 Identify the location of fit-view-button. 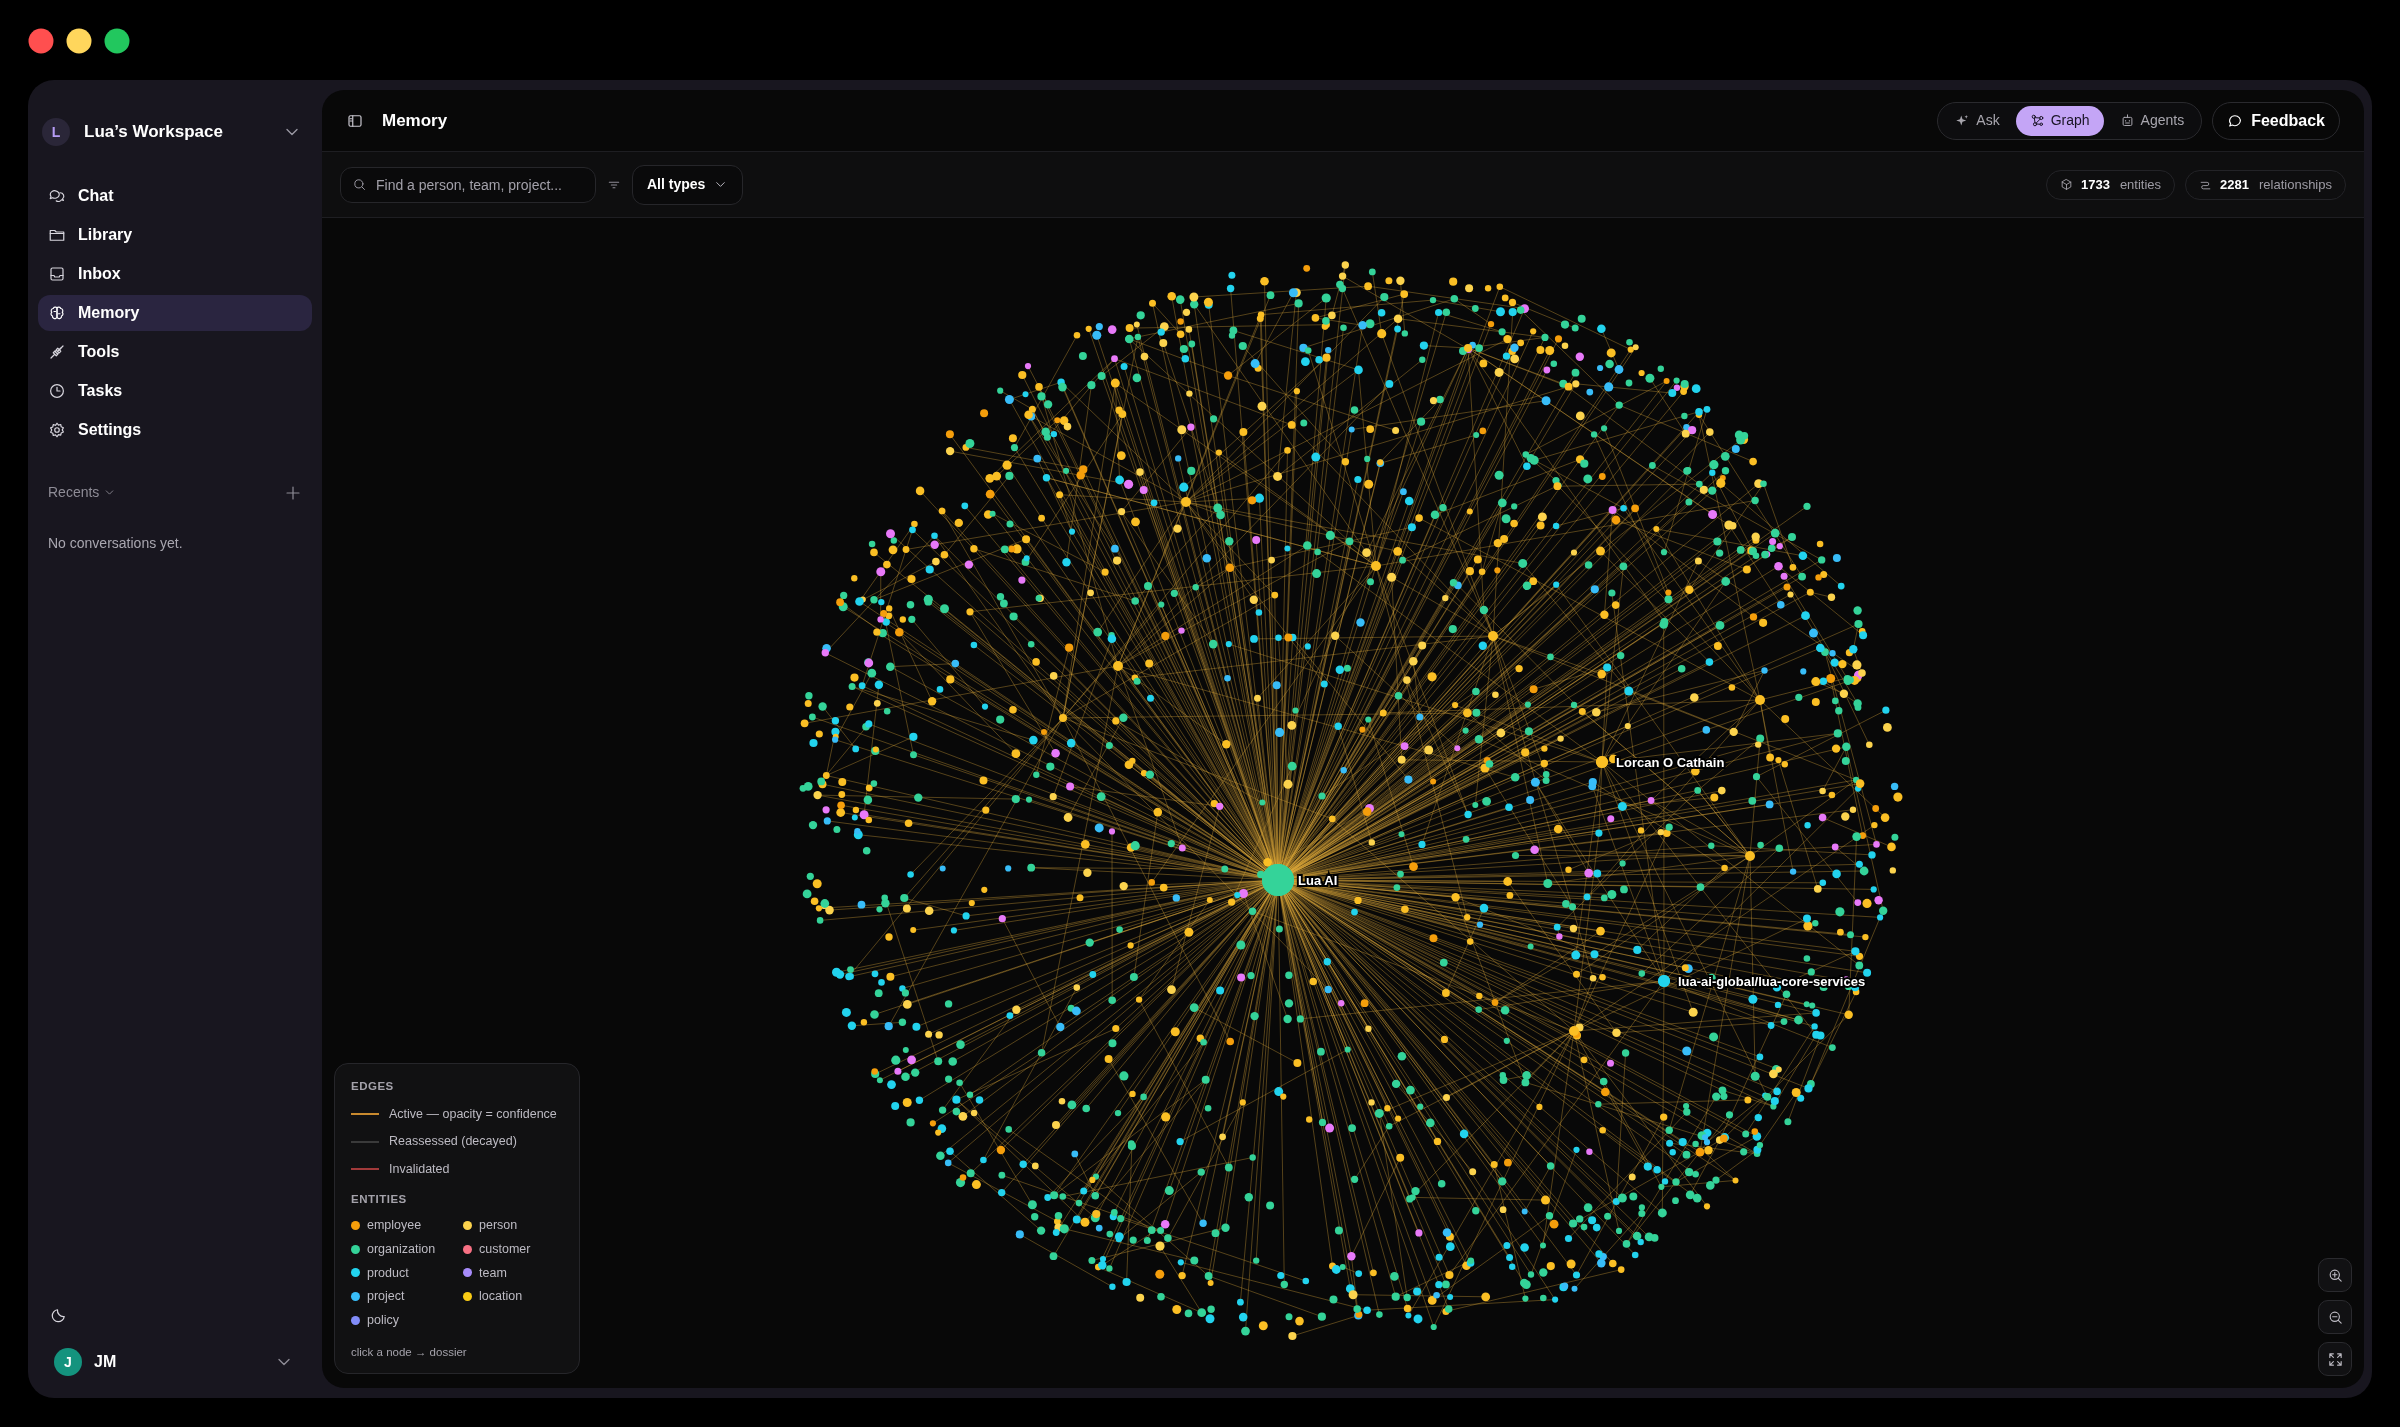
(2335, 1359).